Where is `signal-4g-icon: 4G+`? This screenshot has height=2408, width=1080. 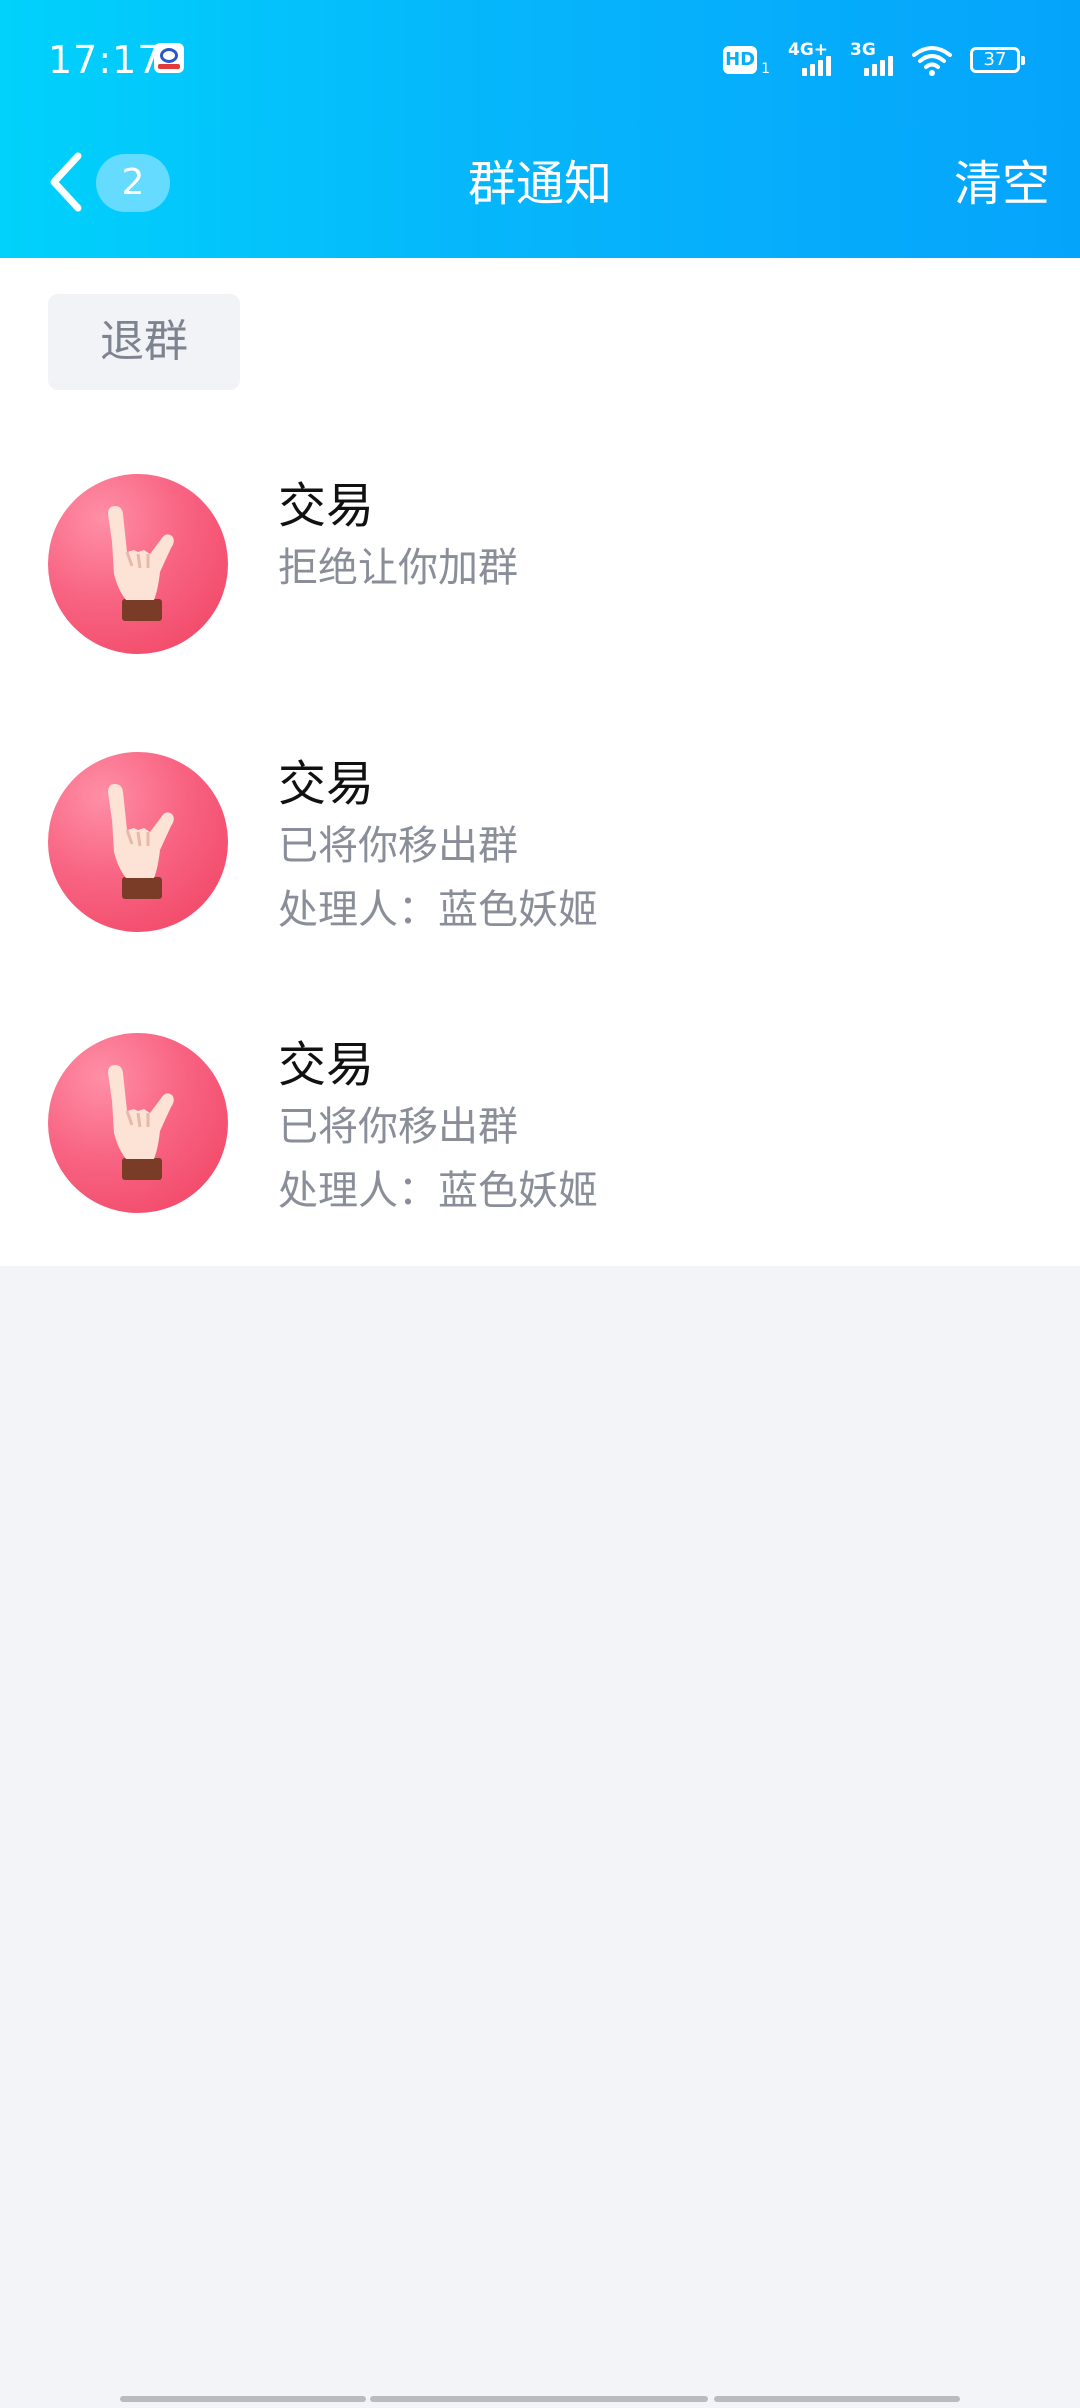 signal-4g-icon: 4G+ is located at coordinates (810, 59).